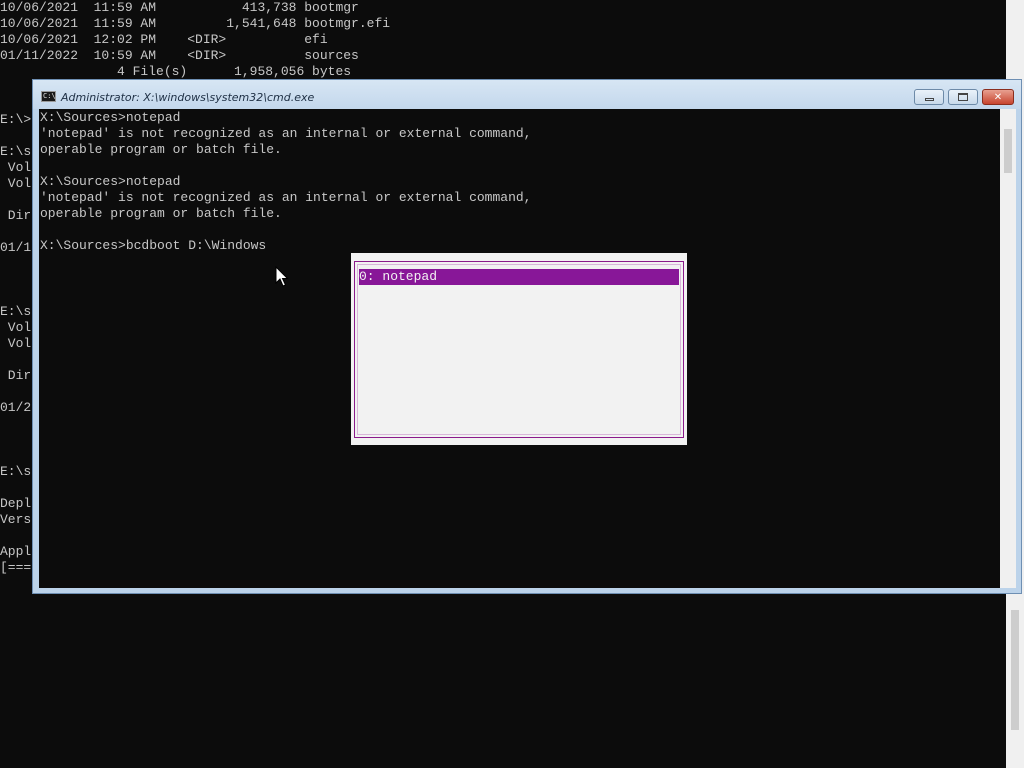 The image size is (1024, 768). What do you see at coordinates (179, 55) in the screenshot?
I see `background-console-line: 01/11/2022 10:59 AM <DIR> sources` at bounding box center [179, 55].